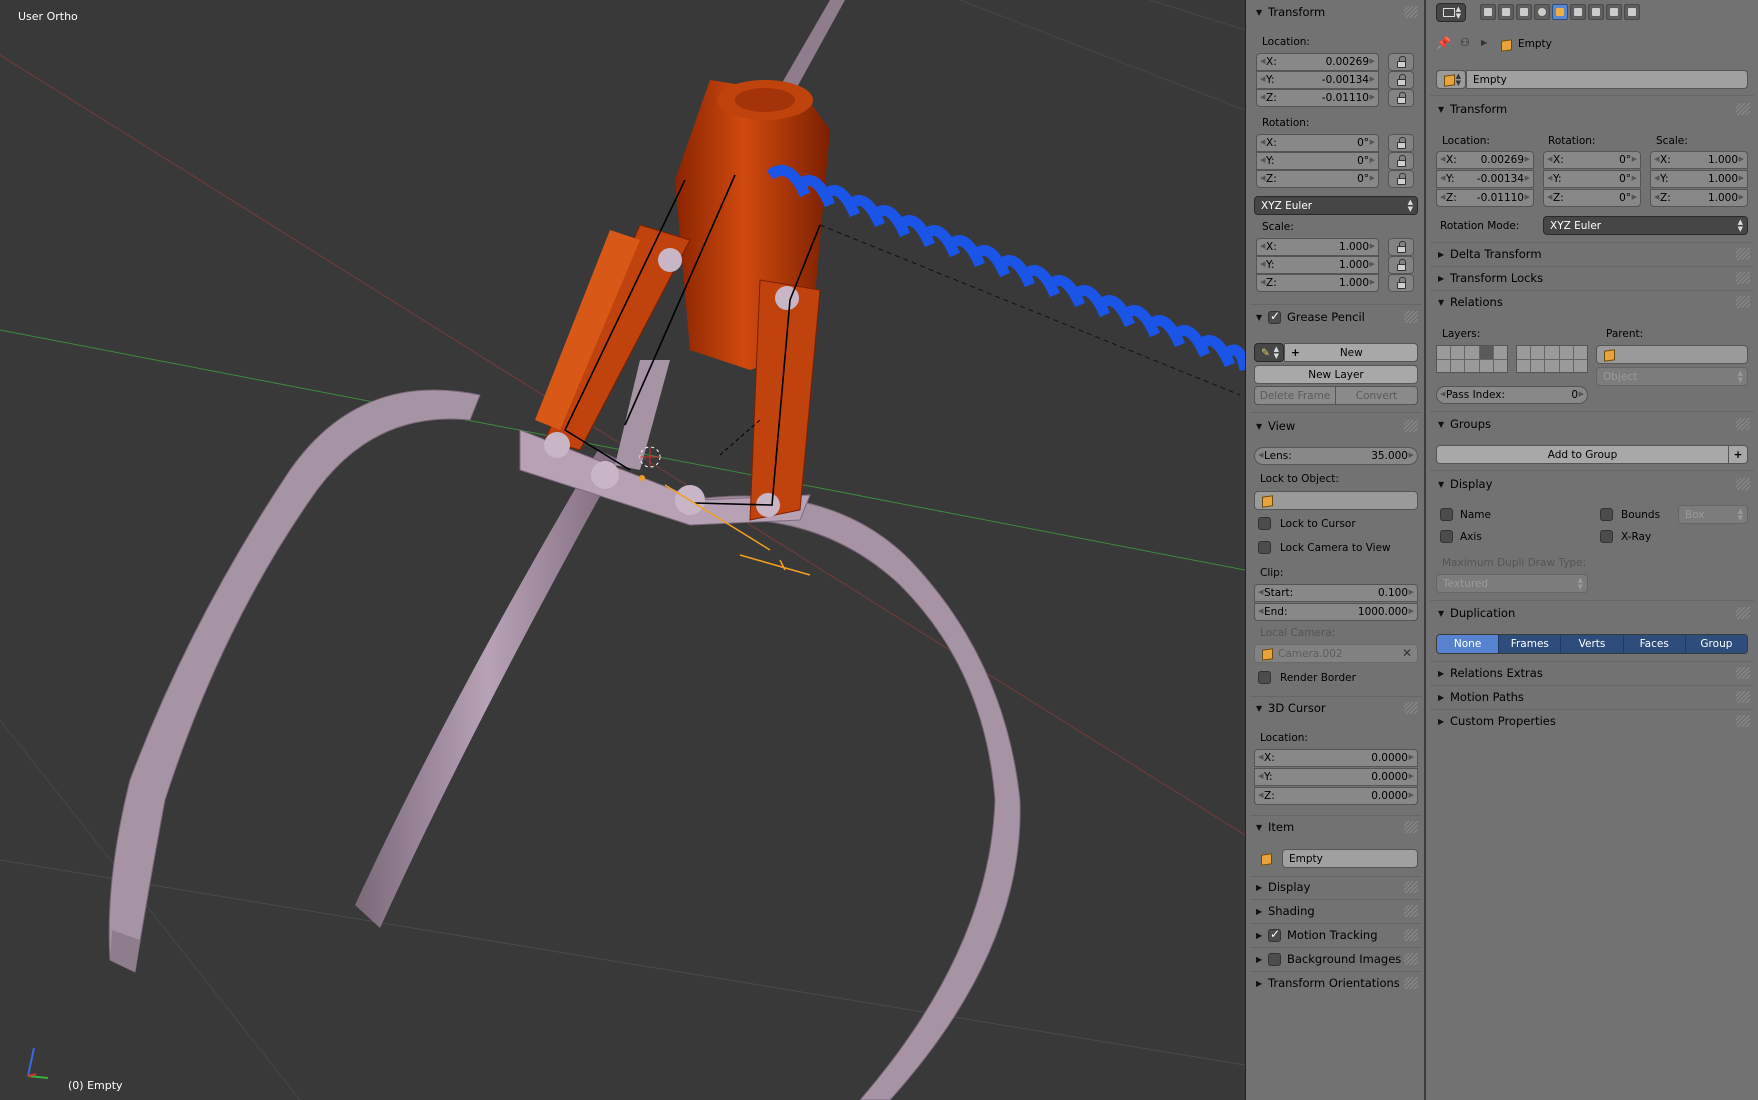 This screenshot has height=1100, width=1758. I want to click on groups-panel-header: ▼ Groups, so click(1596, 424).